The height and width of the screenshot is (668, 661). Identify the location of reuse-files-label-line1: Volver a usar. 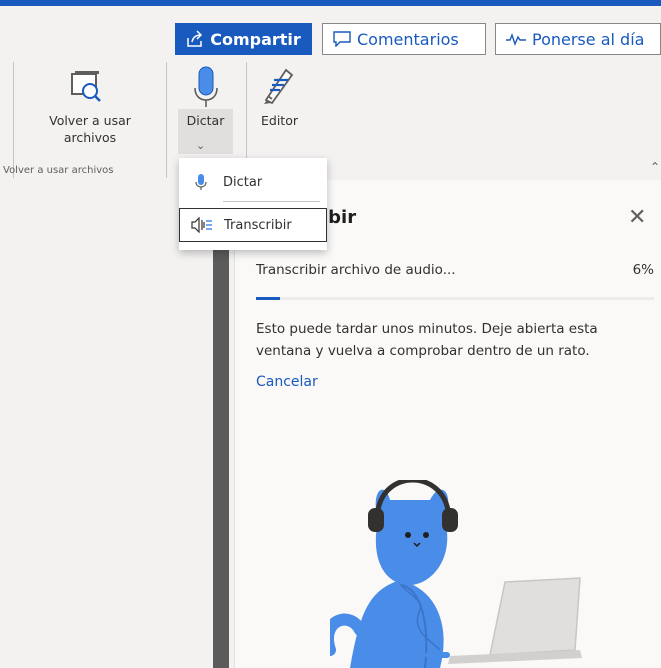
(90, 120).